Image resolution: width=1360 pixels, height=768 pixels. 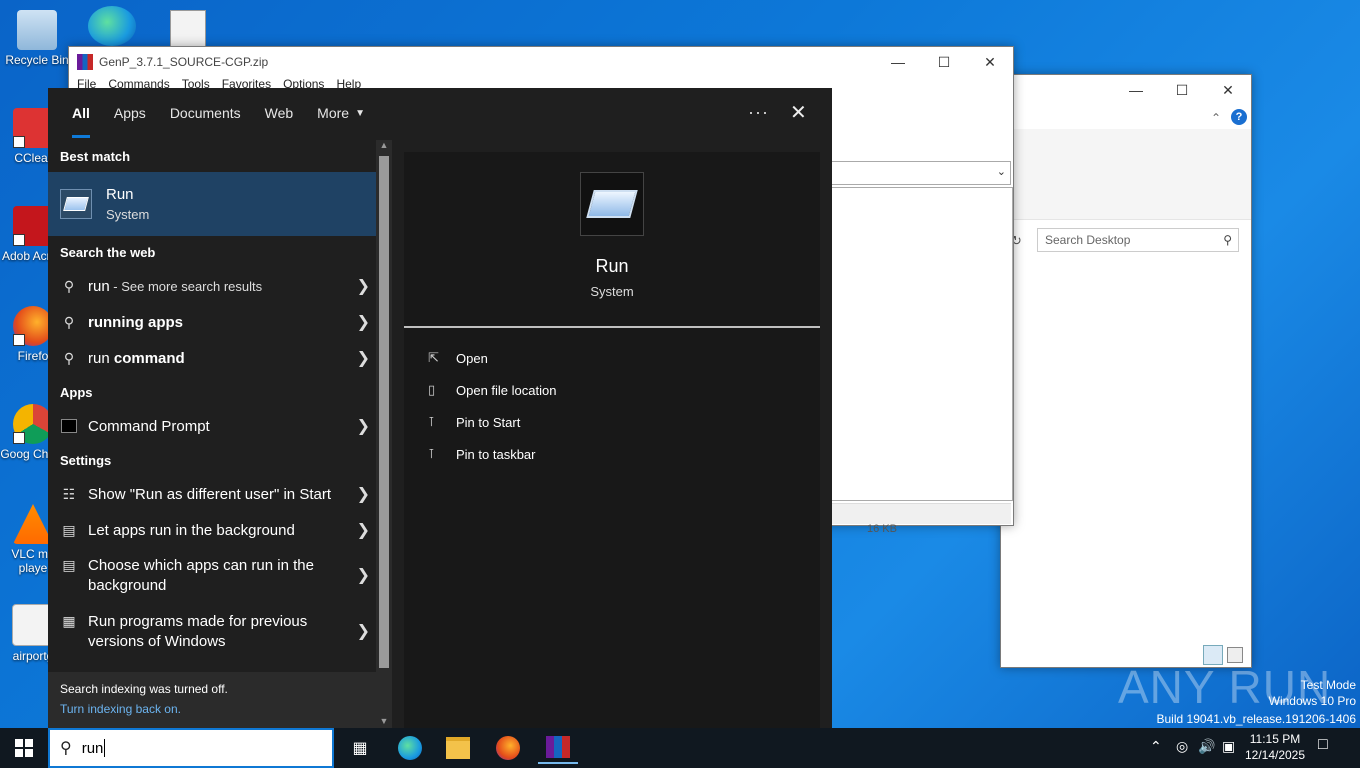 I want to click on setting-background-apps: ▤ Let apps run in the background ❯, so click(x=212, y=530).